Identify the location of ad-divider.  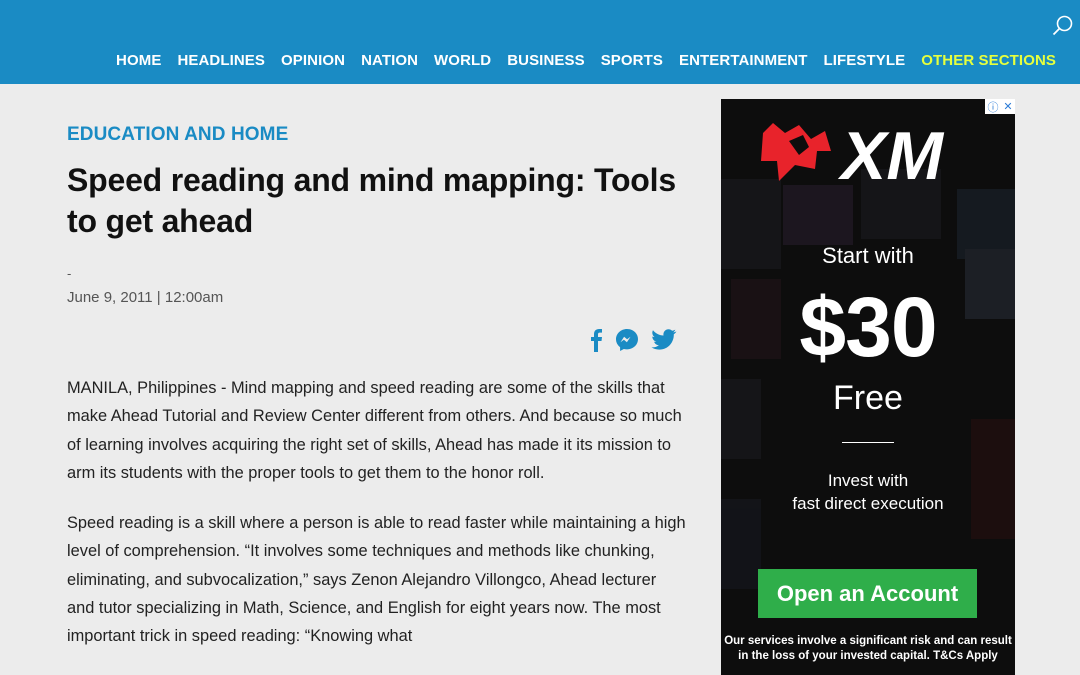
(868, 442).